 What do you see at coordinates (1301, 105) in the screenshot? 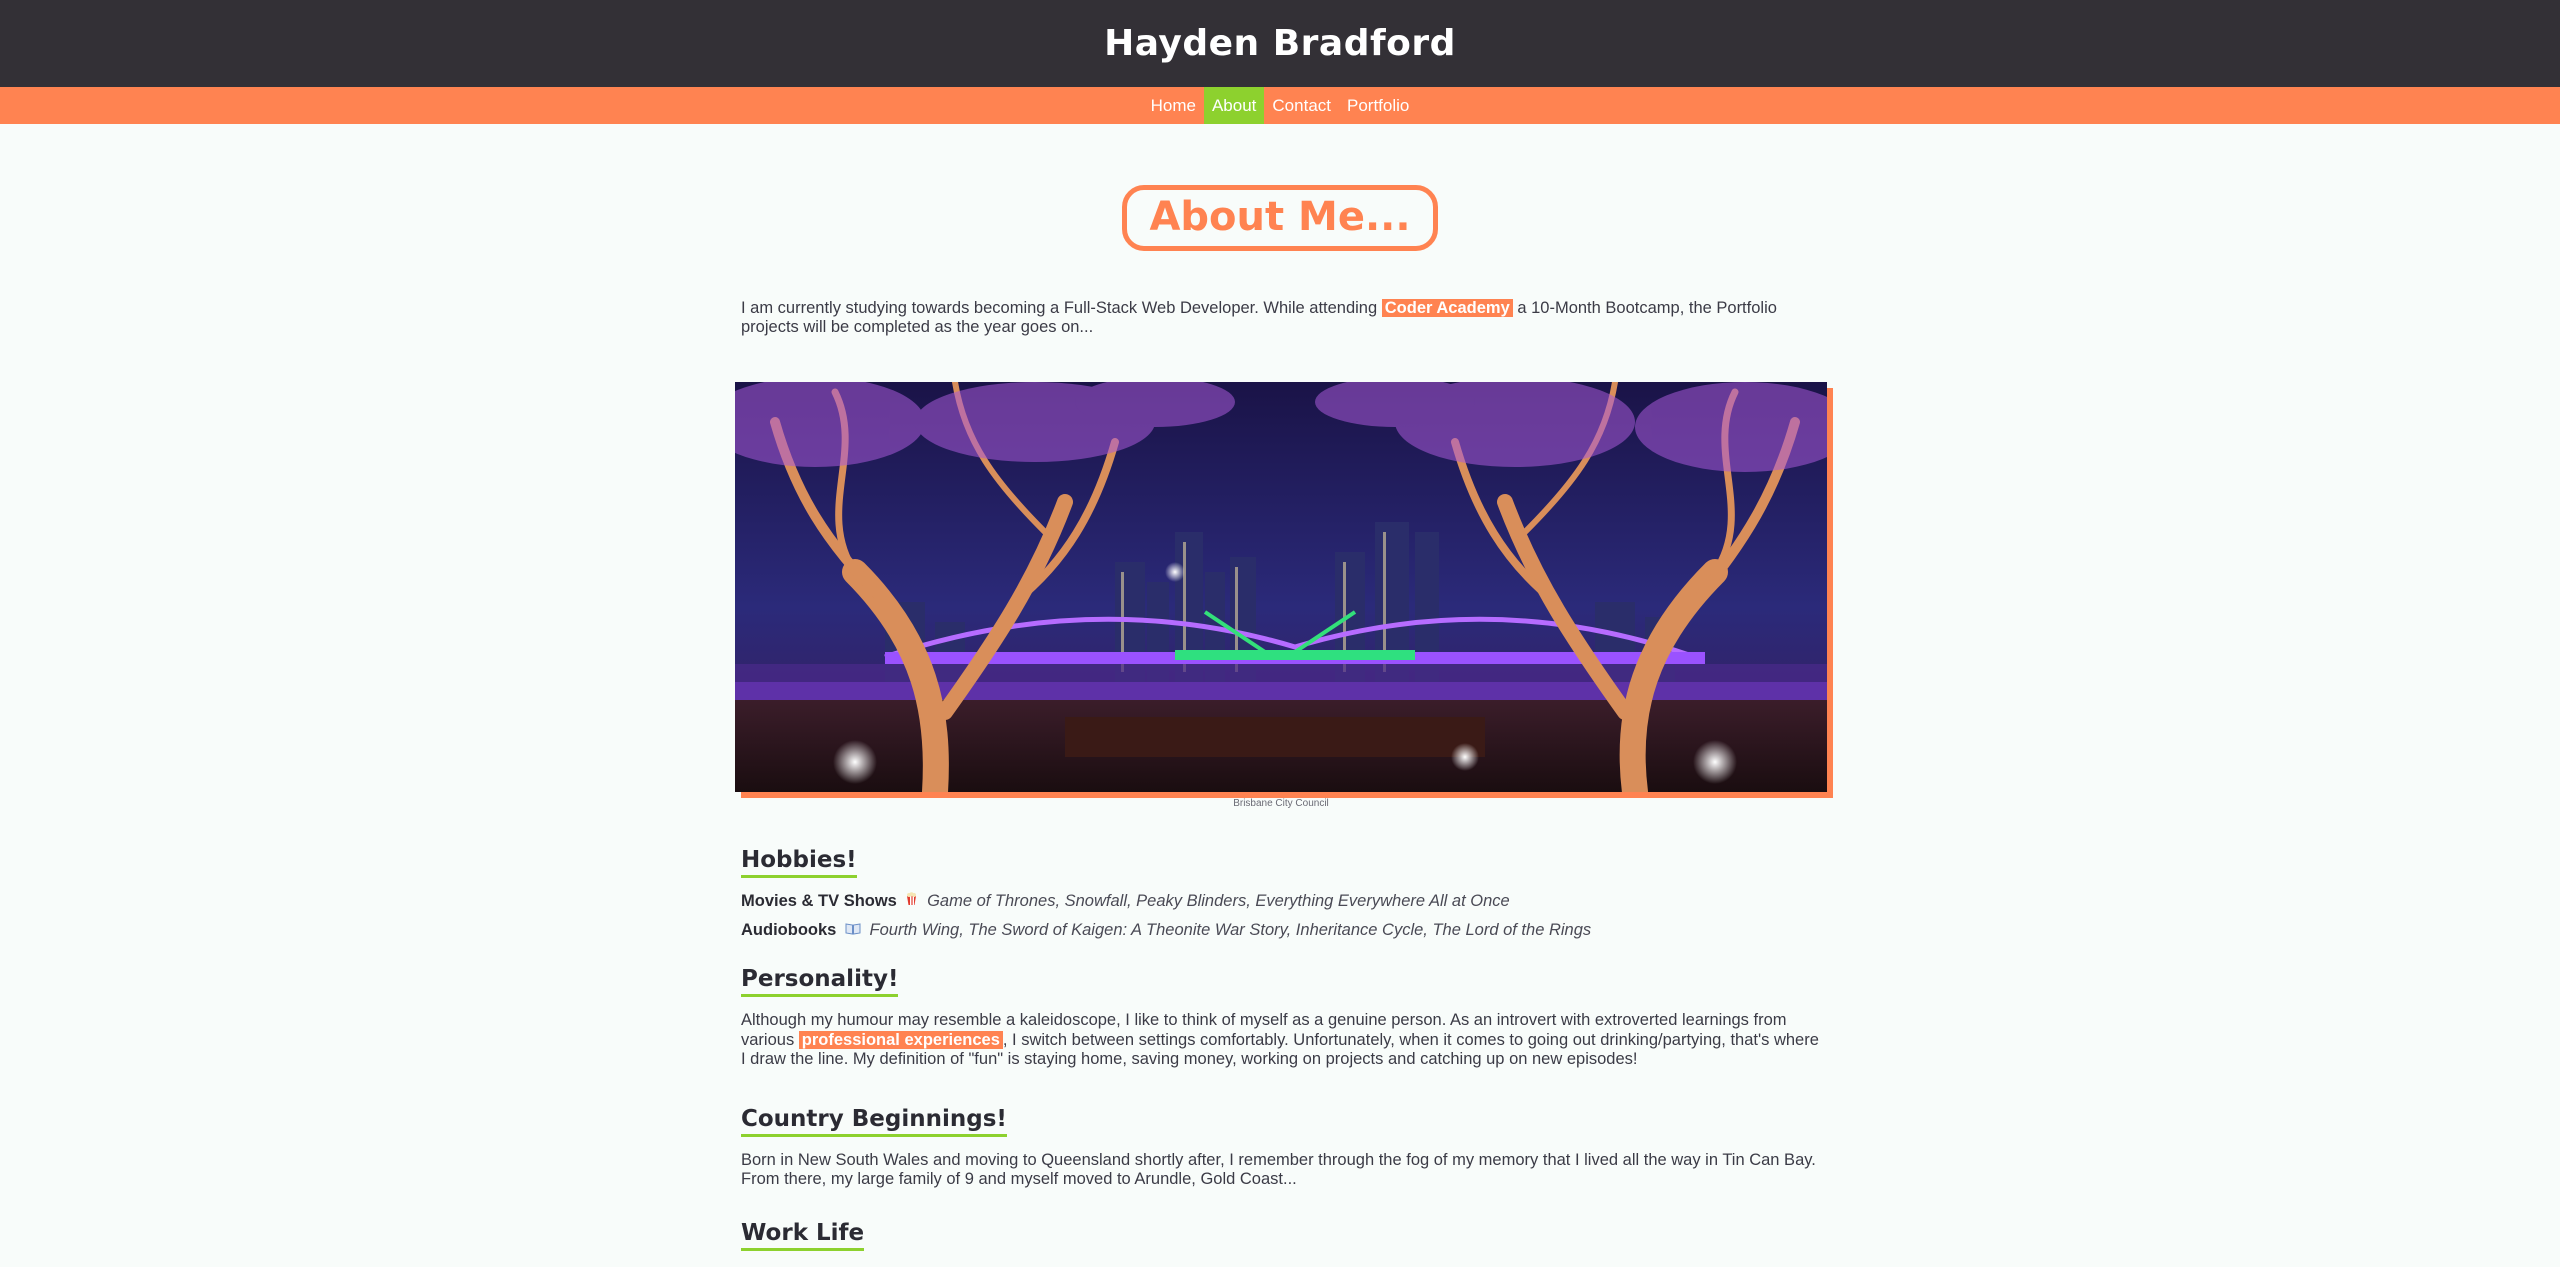
I see `nav-contact: Contact` at bounding box center [1301, 105].